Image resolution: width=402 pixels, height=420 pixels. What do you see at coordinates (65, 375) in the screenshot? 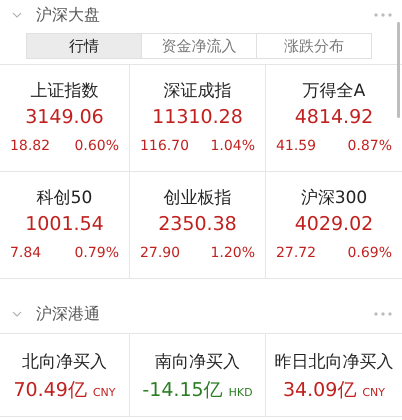
I see `flow-card: 北向净买入 70.49亿 CNY` at bounding box center [65, 375].